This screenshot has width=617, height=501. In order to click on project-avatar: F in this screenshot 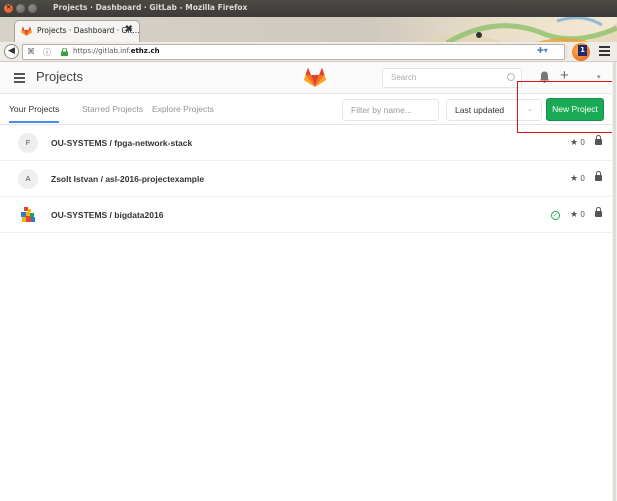, I will do `click(28, 143)`.